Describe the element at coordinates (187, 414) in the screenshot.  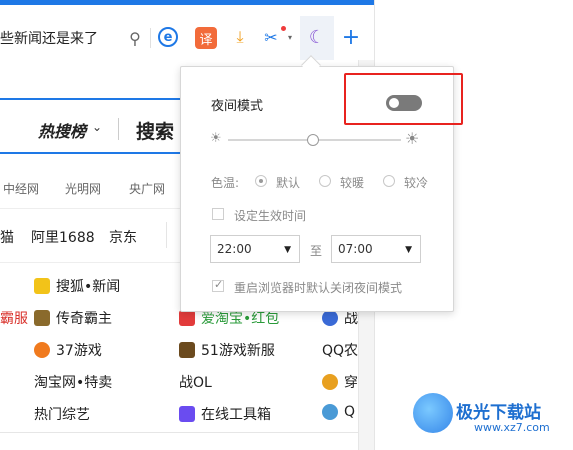
I see `toolbox-icon` at that location.